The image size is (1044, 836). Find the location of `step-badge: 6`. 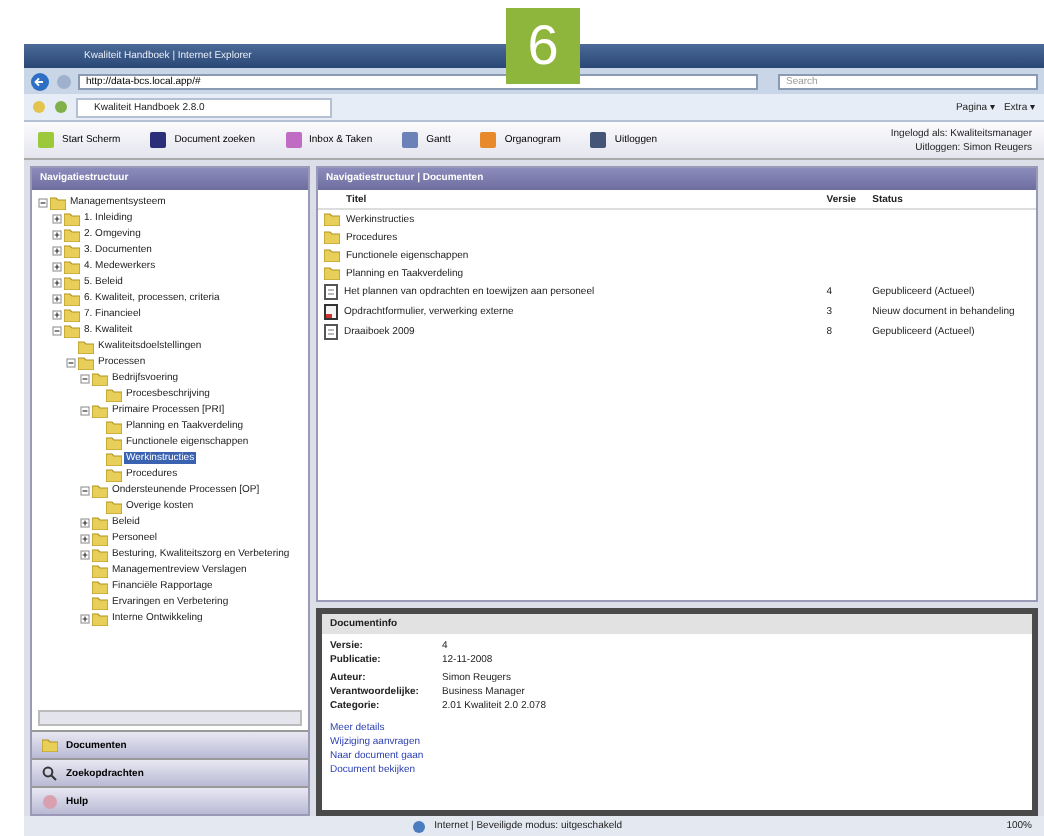

step-badge: 6 is located at coordinates (543, 46).